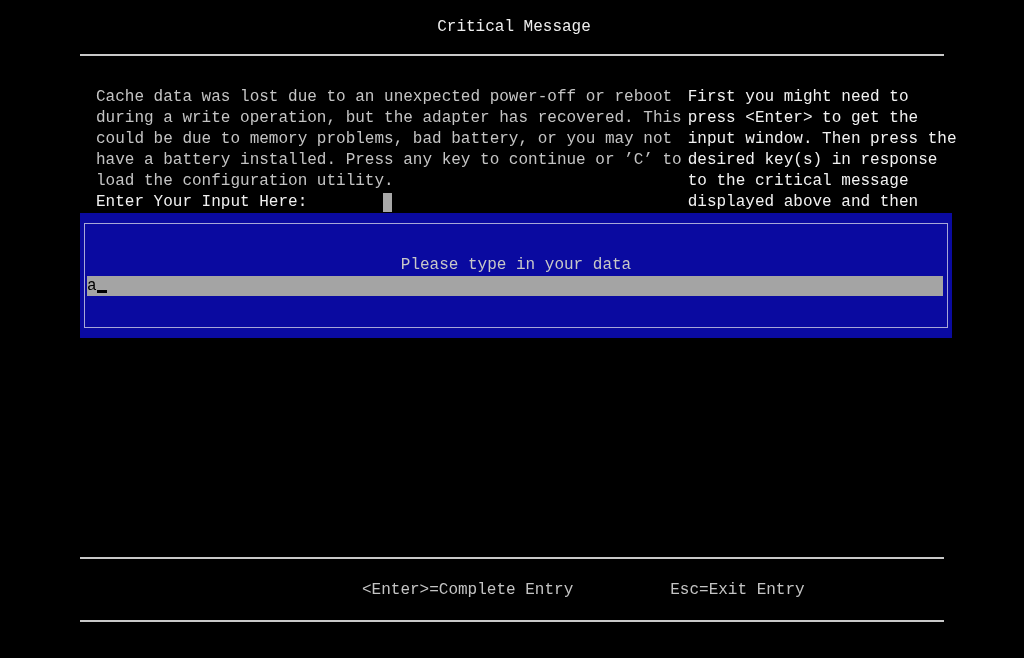 This screenshot has height=658, width=1024. I want to click on message-text: Cache data was lost due to an unexpected power-off or reboot during a write operation, but the adapter has recovered. This could be due to memory problems, bad battery, or you may not have a battery installed. Press any key to continue or ’C’ to load the configuration utility., so click(389, 139).